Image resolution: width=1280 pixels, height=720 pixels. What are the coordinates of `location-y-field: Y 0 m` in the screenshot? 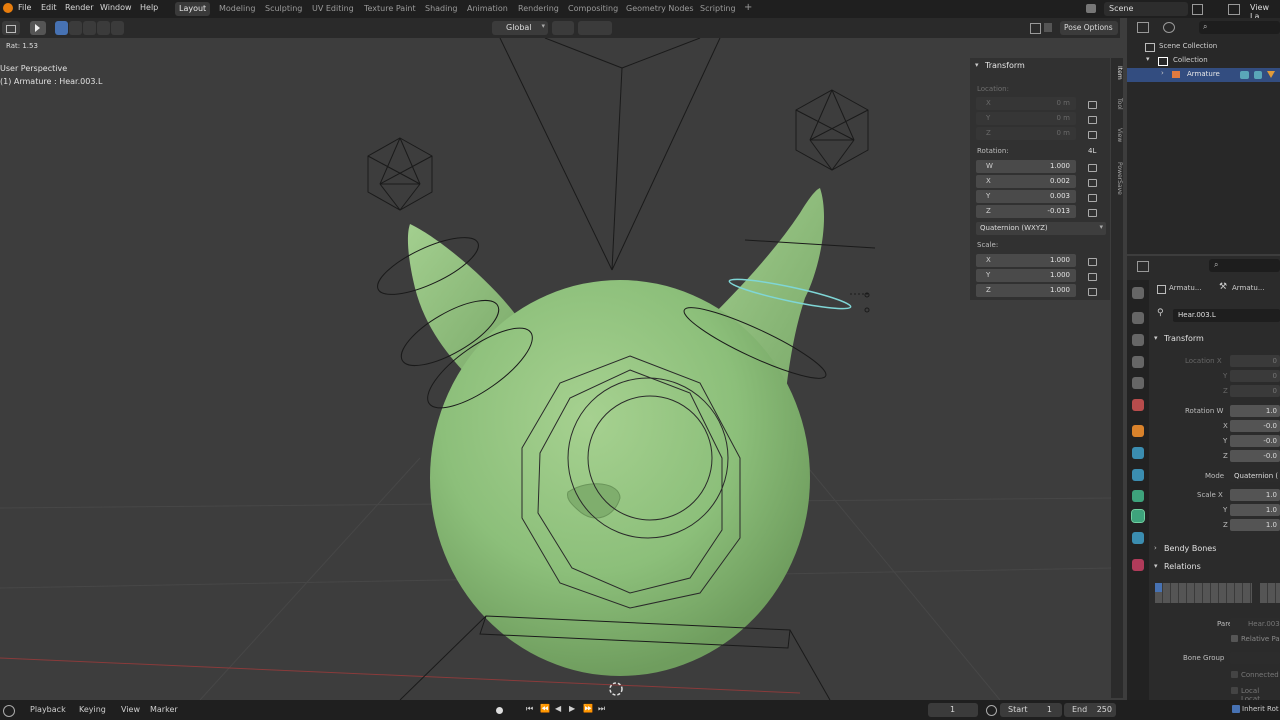 It's located at (1026, 118).